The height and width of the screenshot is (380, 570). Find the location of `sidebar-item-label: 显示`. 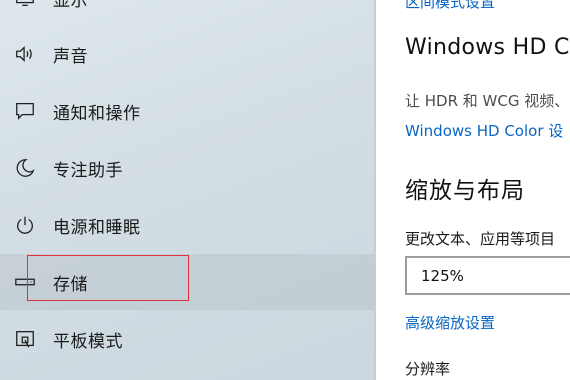

sidebar-item-label: 显示 is located at coordinates (70, 5).